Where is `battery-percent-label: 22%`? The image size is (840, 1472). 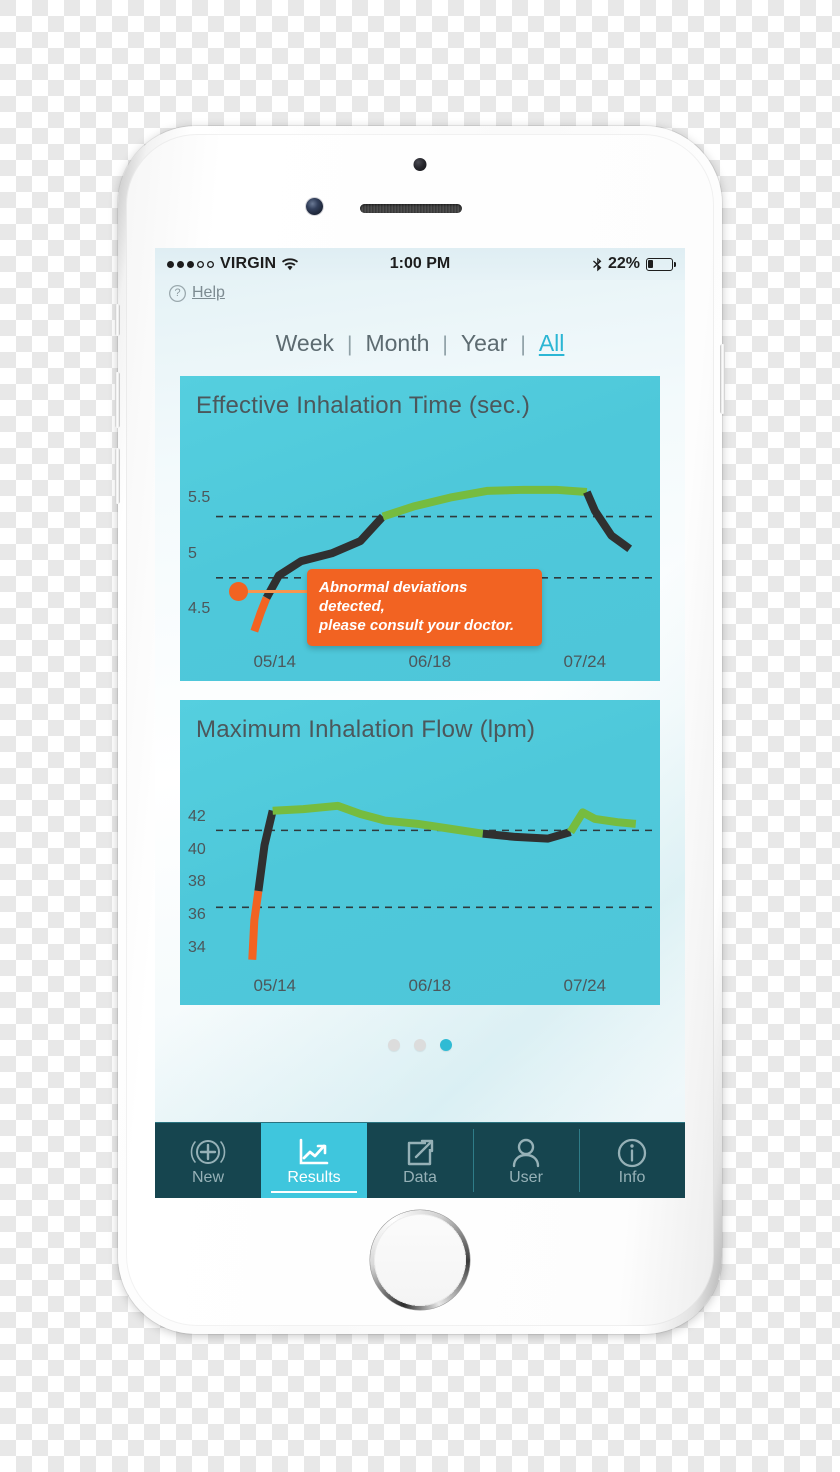 battery-percent-label: 22% is located at coordinates (623, 263).